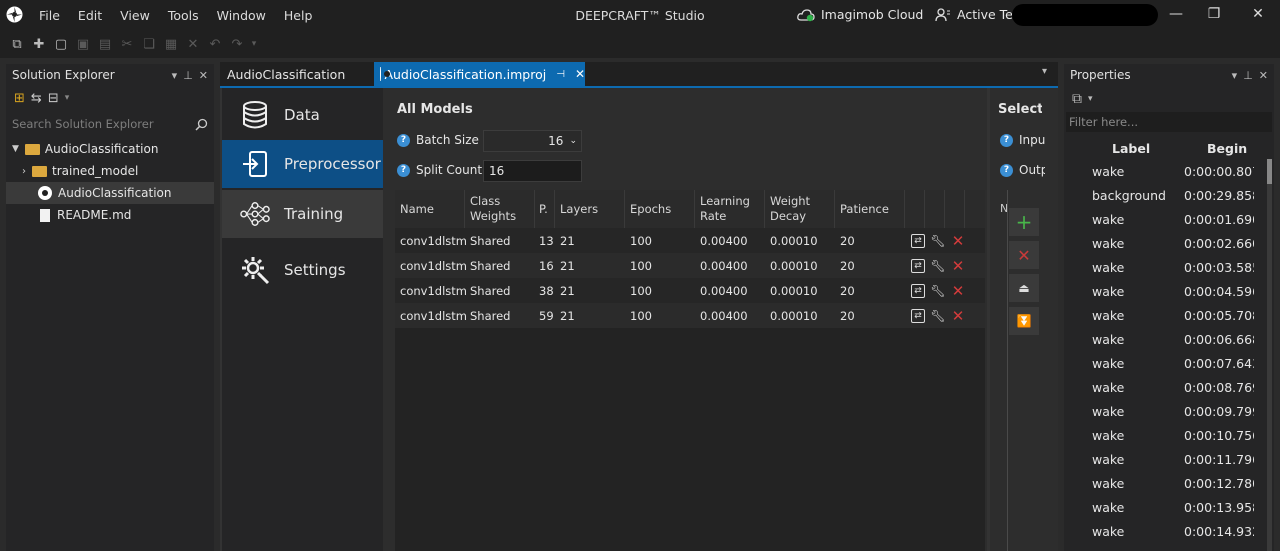  I want to click on remove-model-icon: ✕, so click(1024, 255).